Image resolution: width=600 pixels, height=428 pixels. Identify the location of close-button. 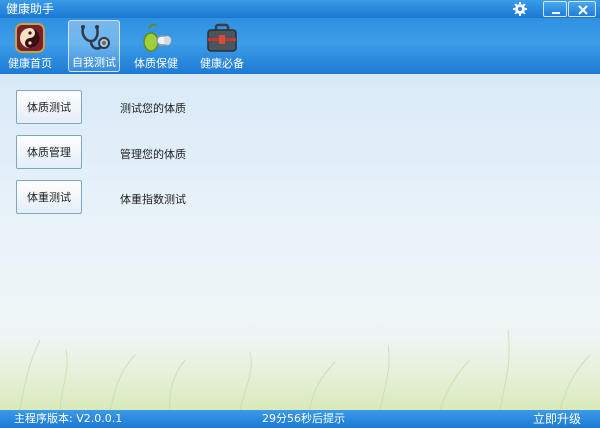
(582, 9).